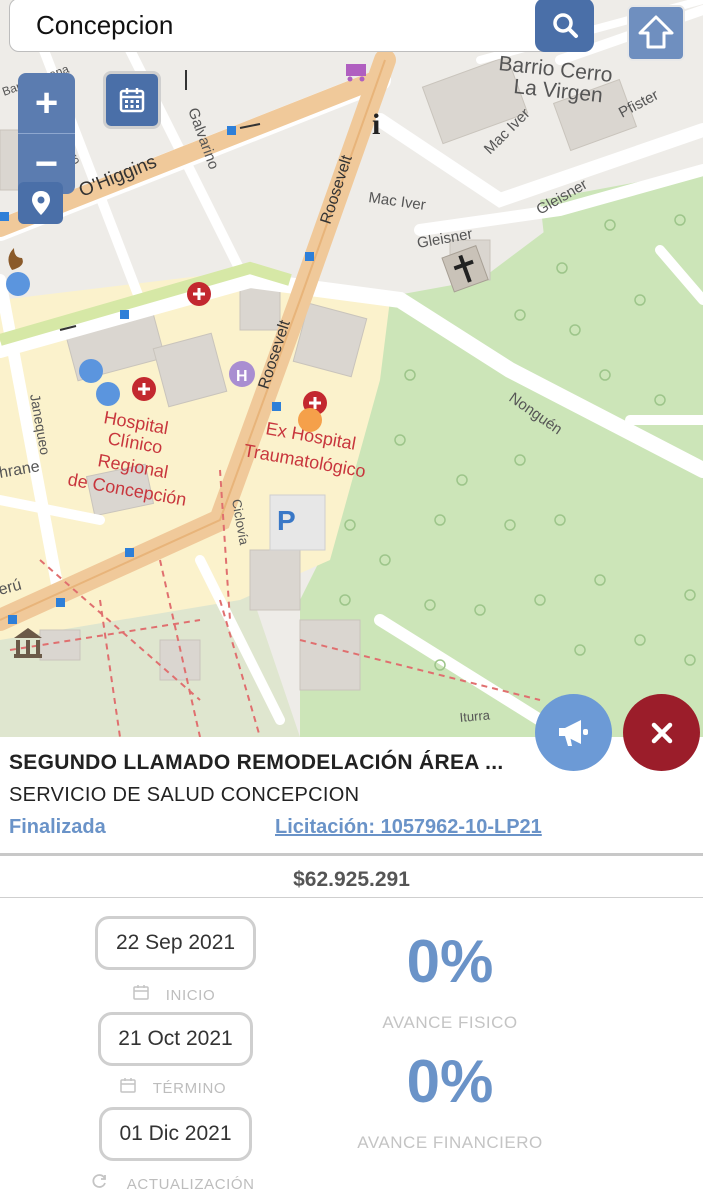 The image size is (703, 1200). I want to click on search-box, so click(300, 26).